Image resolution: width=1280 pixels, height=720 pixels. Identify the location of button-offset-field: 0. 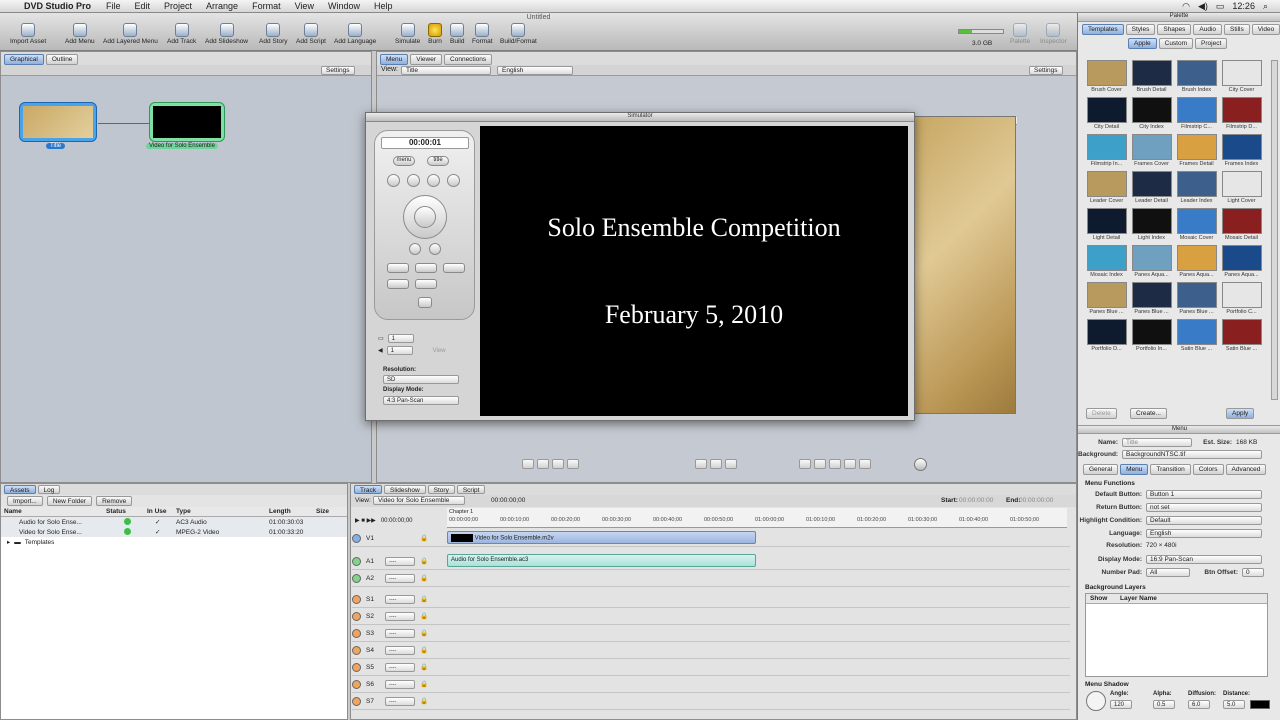
(1253, 572).